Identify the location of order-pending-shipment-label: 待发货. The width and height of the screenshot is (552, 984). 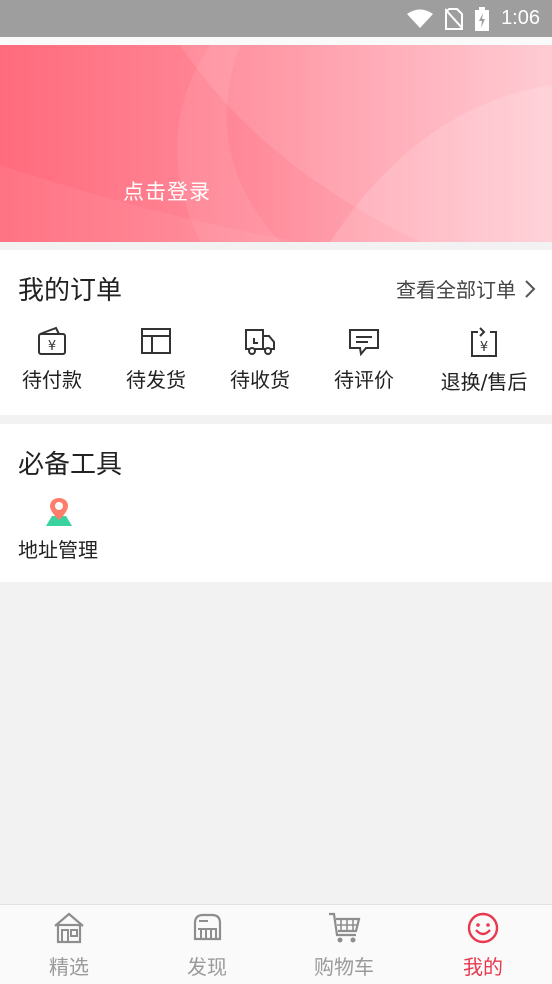
(156, 380).